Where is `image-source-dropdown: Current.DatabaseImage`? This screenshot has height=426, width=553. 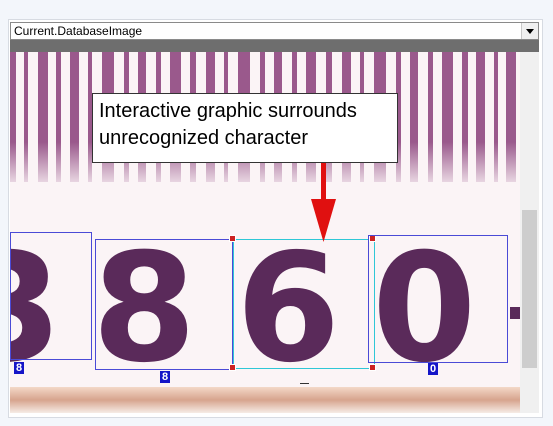 image-source-dropdown: Current.DatabaseImage is located at coordinates (274, 31).